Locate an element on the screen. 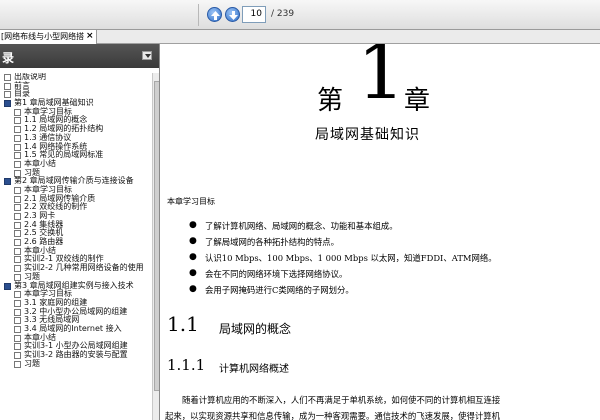 This screenshot has height=420, width=600. section-title: 局域网的概念 is located at coordinates (255, 329).